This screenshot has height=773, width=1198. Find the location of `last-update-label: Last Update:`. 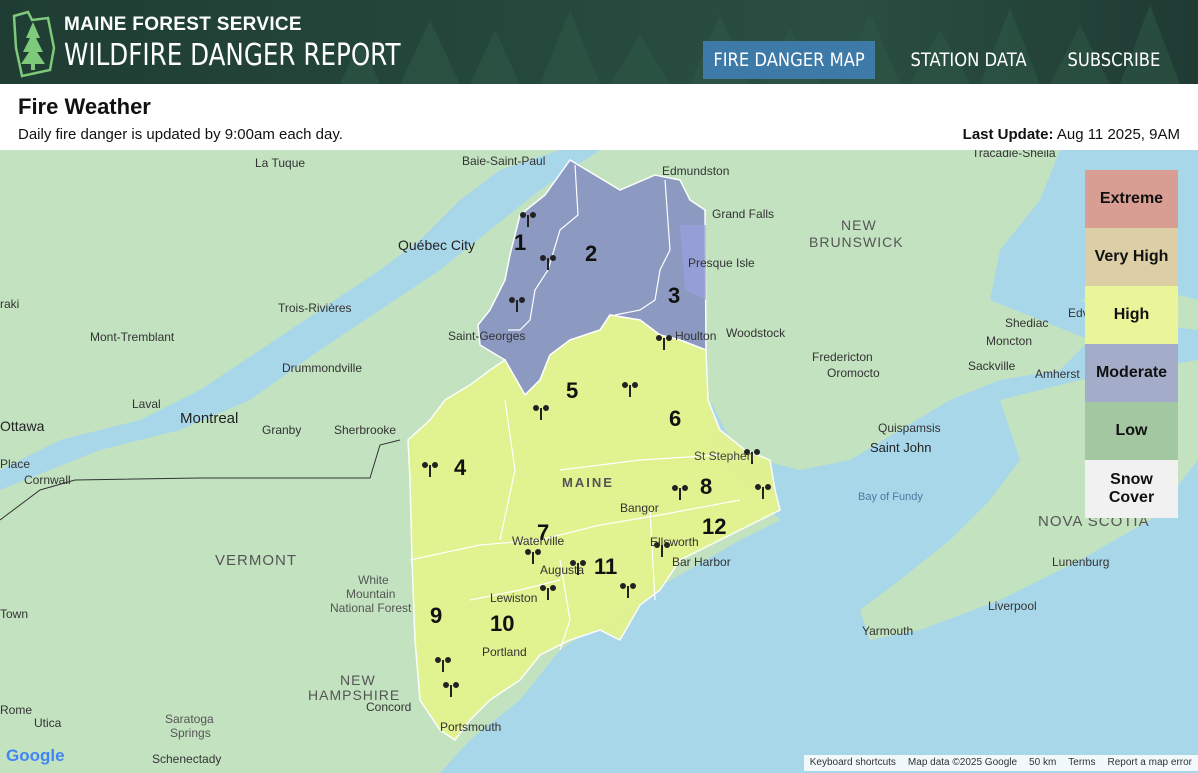

last-update-label: Last Update: is located at coordinates (1008, 134).